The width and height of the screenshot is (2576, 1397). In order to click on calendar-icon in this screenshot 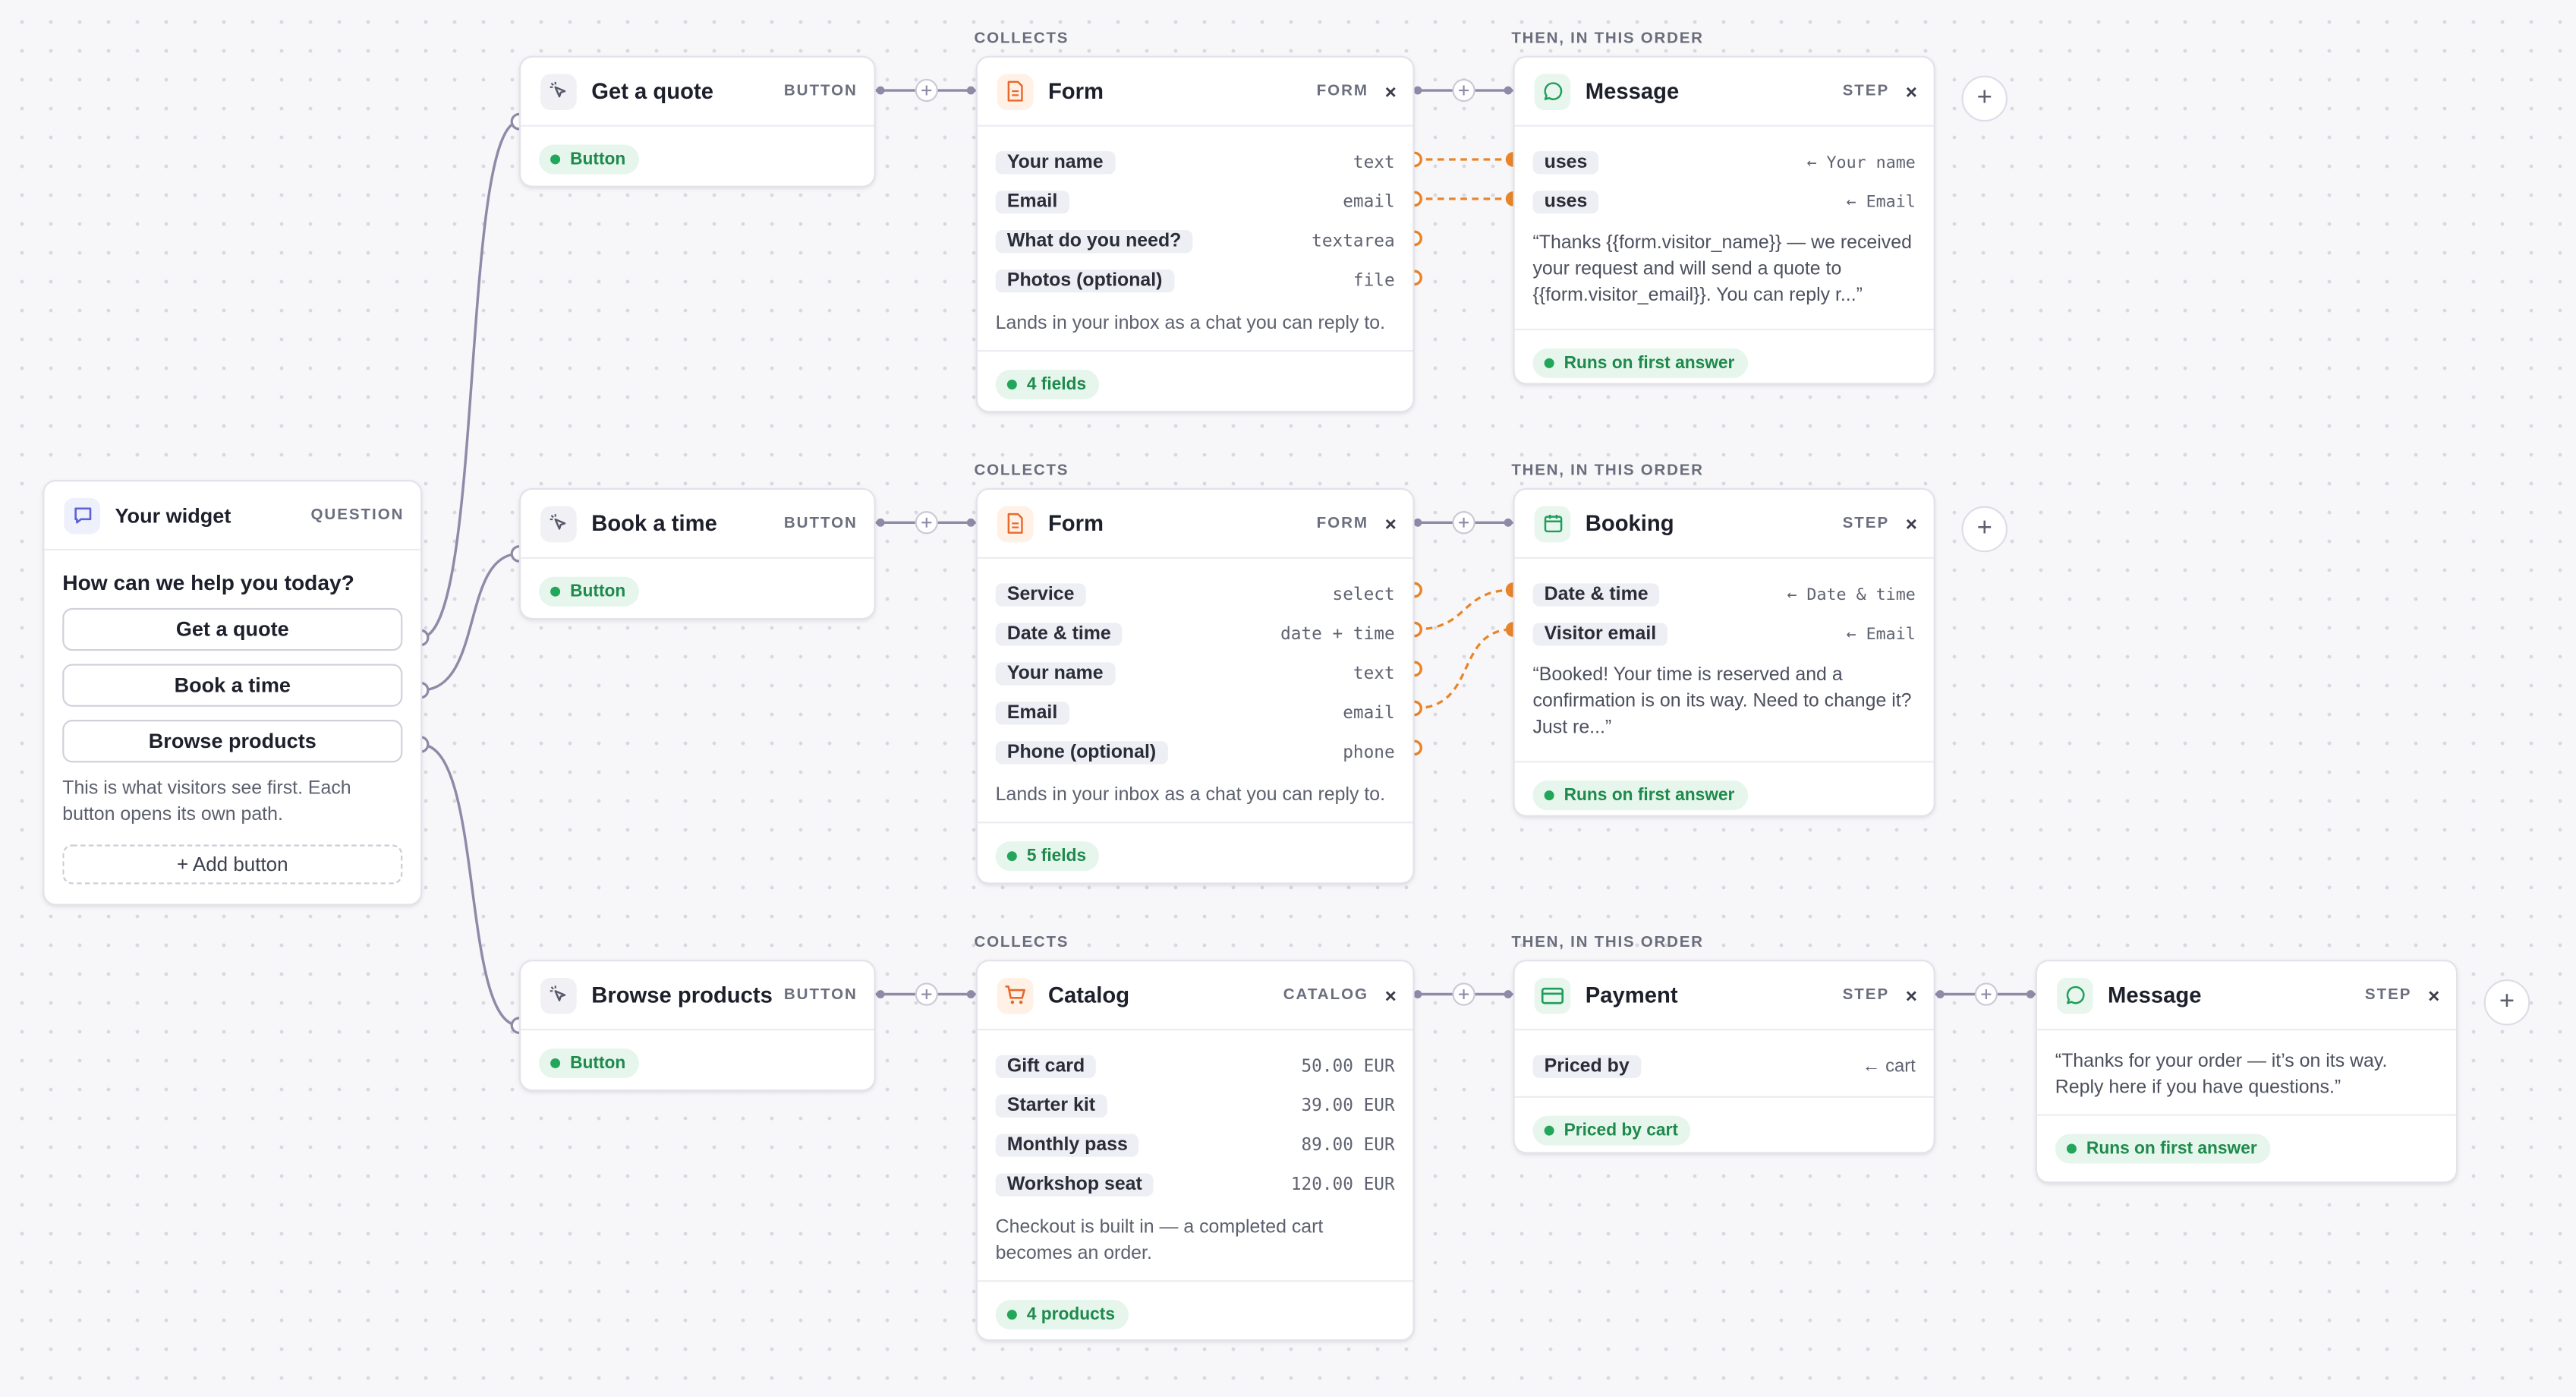, I will do `click(1552, 523)`.